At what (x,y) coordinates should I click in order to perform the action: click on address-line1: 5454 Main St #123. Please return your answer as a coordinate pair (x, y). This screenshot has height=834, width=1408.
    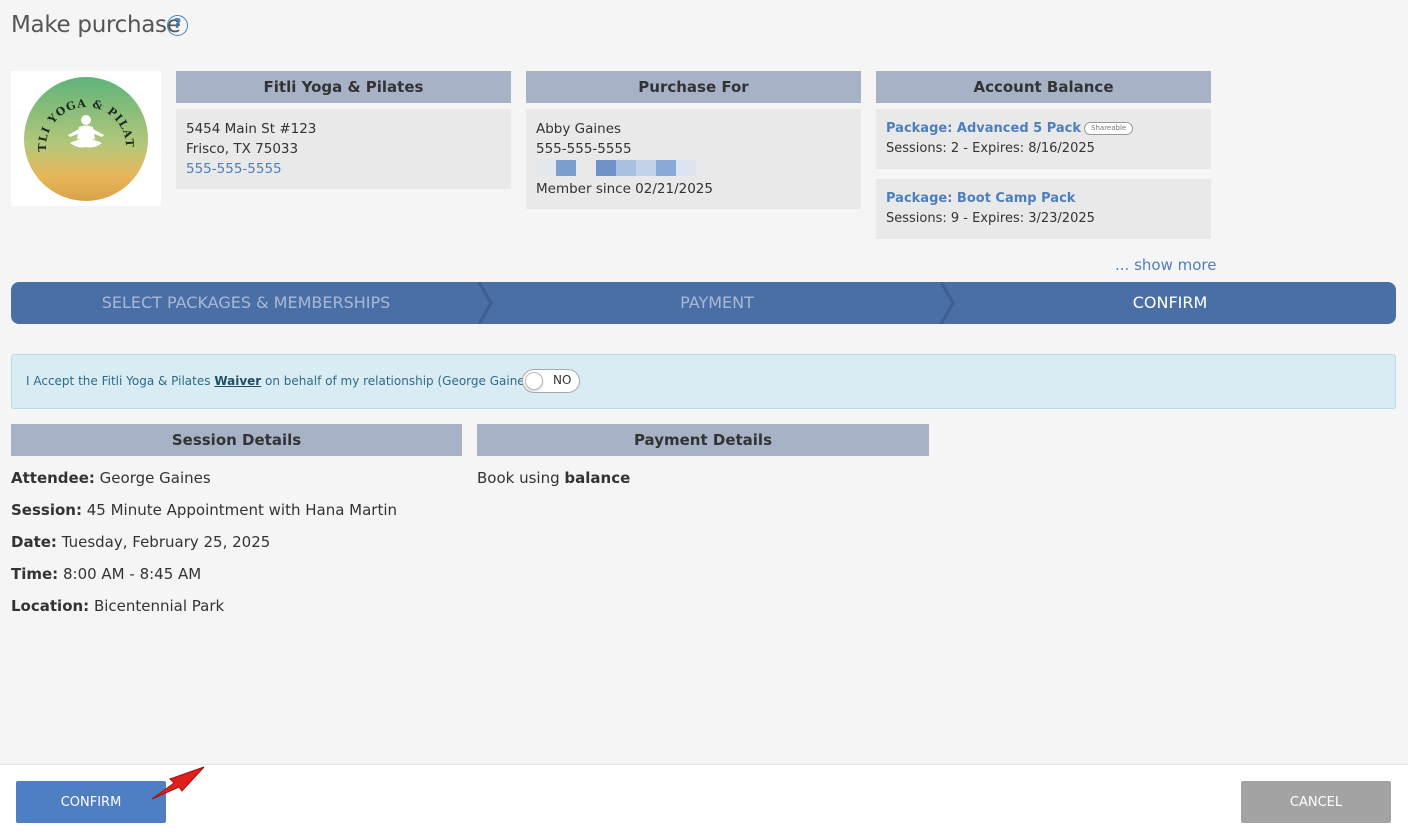
    Looking at the image, I should click on (251, 129).